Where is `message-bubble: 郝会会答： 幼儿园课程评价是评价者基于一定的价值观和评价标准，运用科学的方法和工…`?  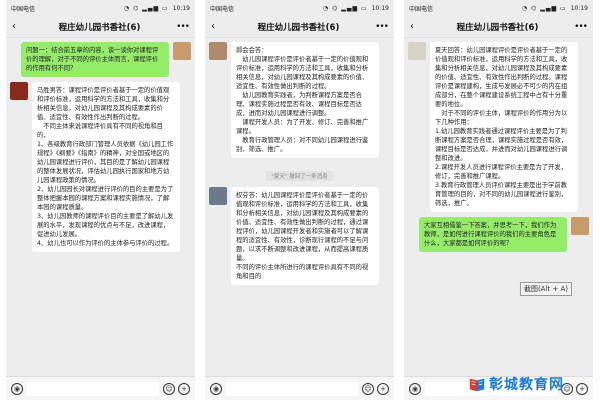 message-bubble: 郝会会答： 幼儿园课程评价是评价者基于一定的价值观和评价标准，运用科学的方法和工… is located at coordinates (305, 100).